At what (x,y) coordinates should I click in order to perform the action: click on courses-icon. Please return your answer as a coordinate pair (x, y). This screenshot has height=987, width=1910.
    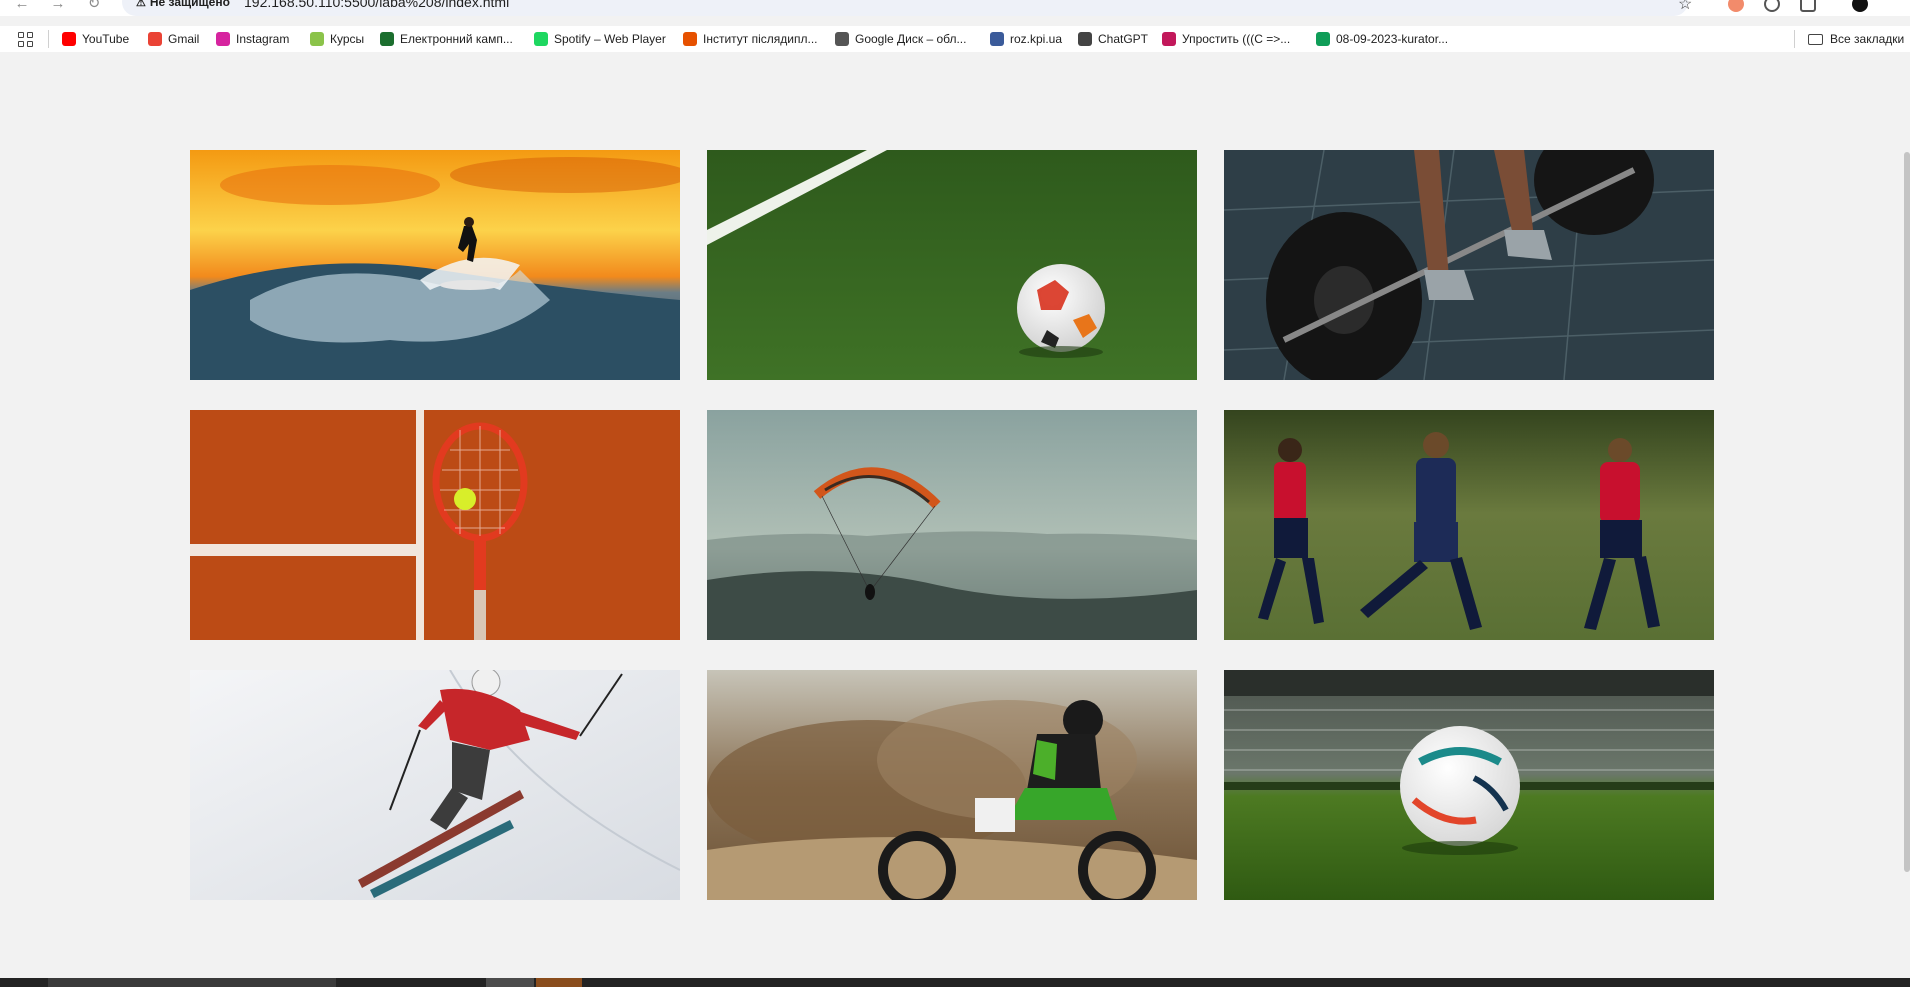
    Looking at the image, I should click on (317, 39).